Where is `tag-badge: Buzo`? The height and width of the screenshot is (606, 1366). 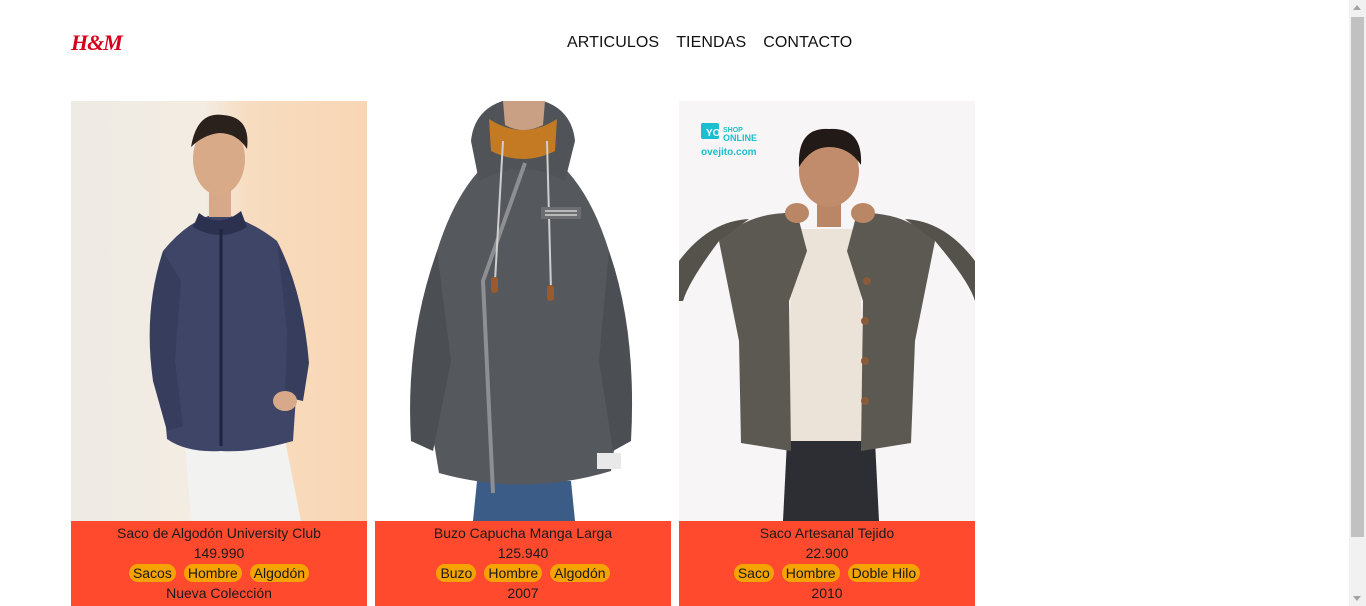 tag-badge: Buzo is located at coordinates (456, 573).